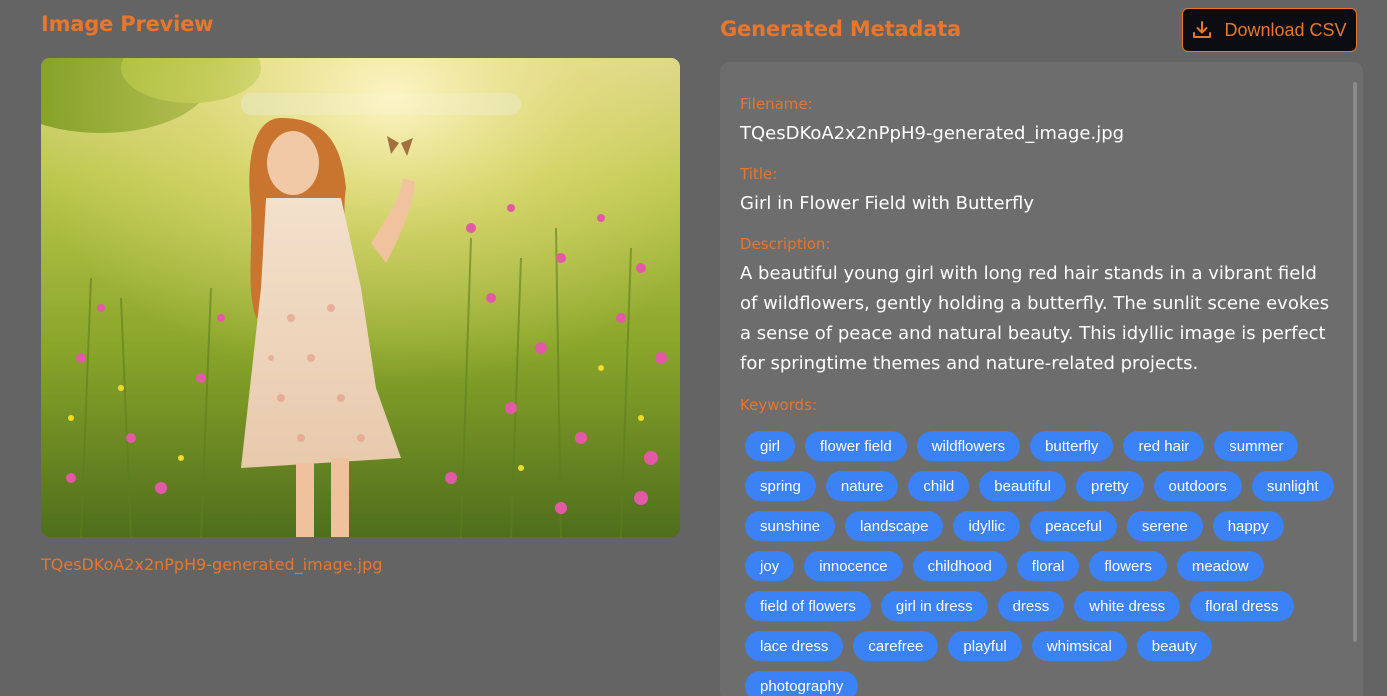 The image size is (1387, 696). What do you see at coordinates (856, 446) in the screenshot?
I see `keyword-chip: flower field` at bounding box center [856, 446].